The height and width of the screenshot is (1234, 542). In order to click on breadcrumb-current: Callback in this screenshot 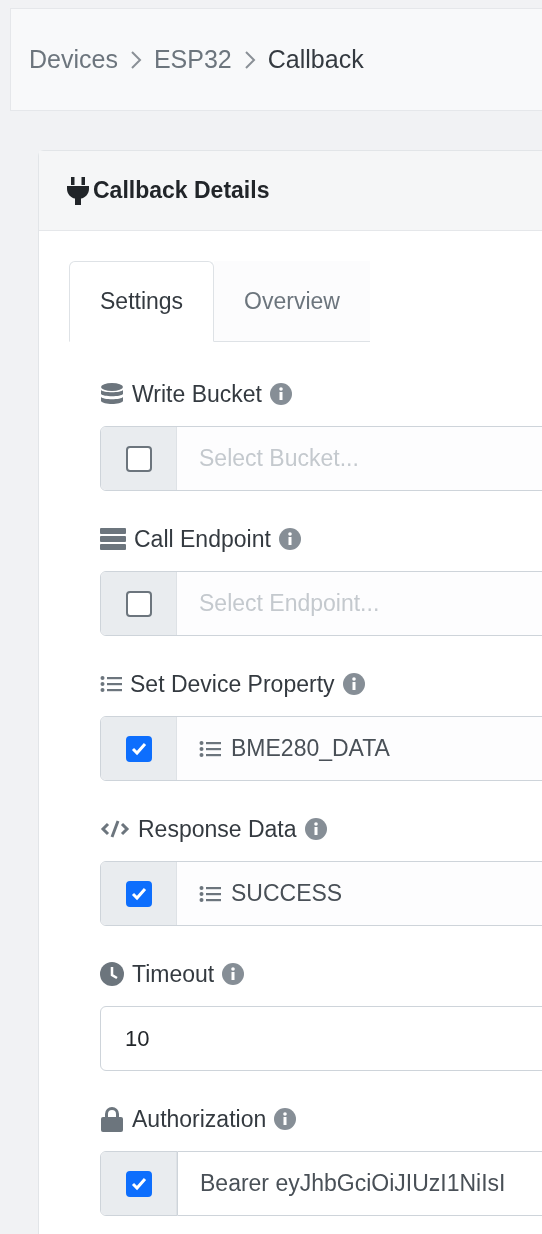, I will do `click(315, 59)`.